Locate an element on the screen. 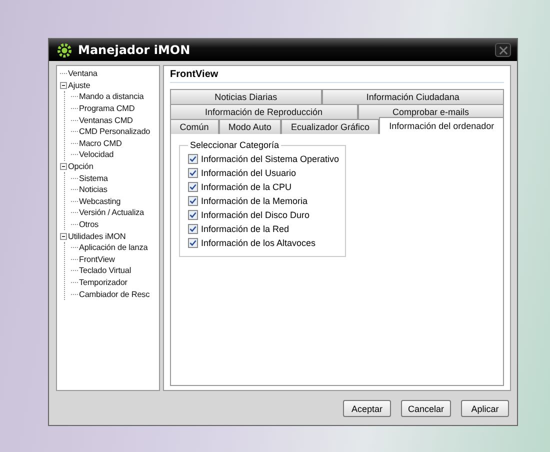 The width and height of the screenshot is (550, 452). gear-icon is located at coordinates (64, 50).